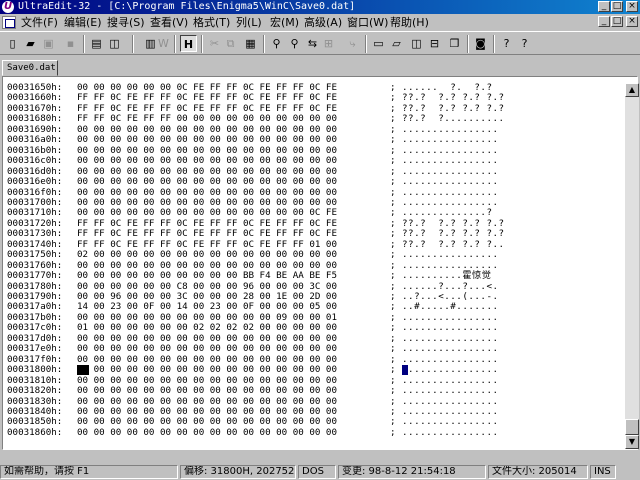 This screenshot has height=480, width=640. What do you see at coordinates (416, 43) in the screenshot?
I see `tile-vertical-icon: ◫` at bounding box center [416, 43].